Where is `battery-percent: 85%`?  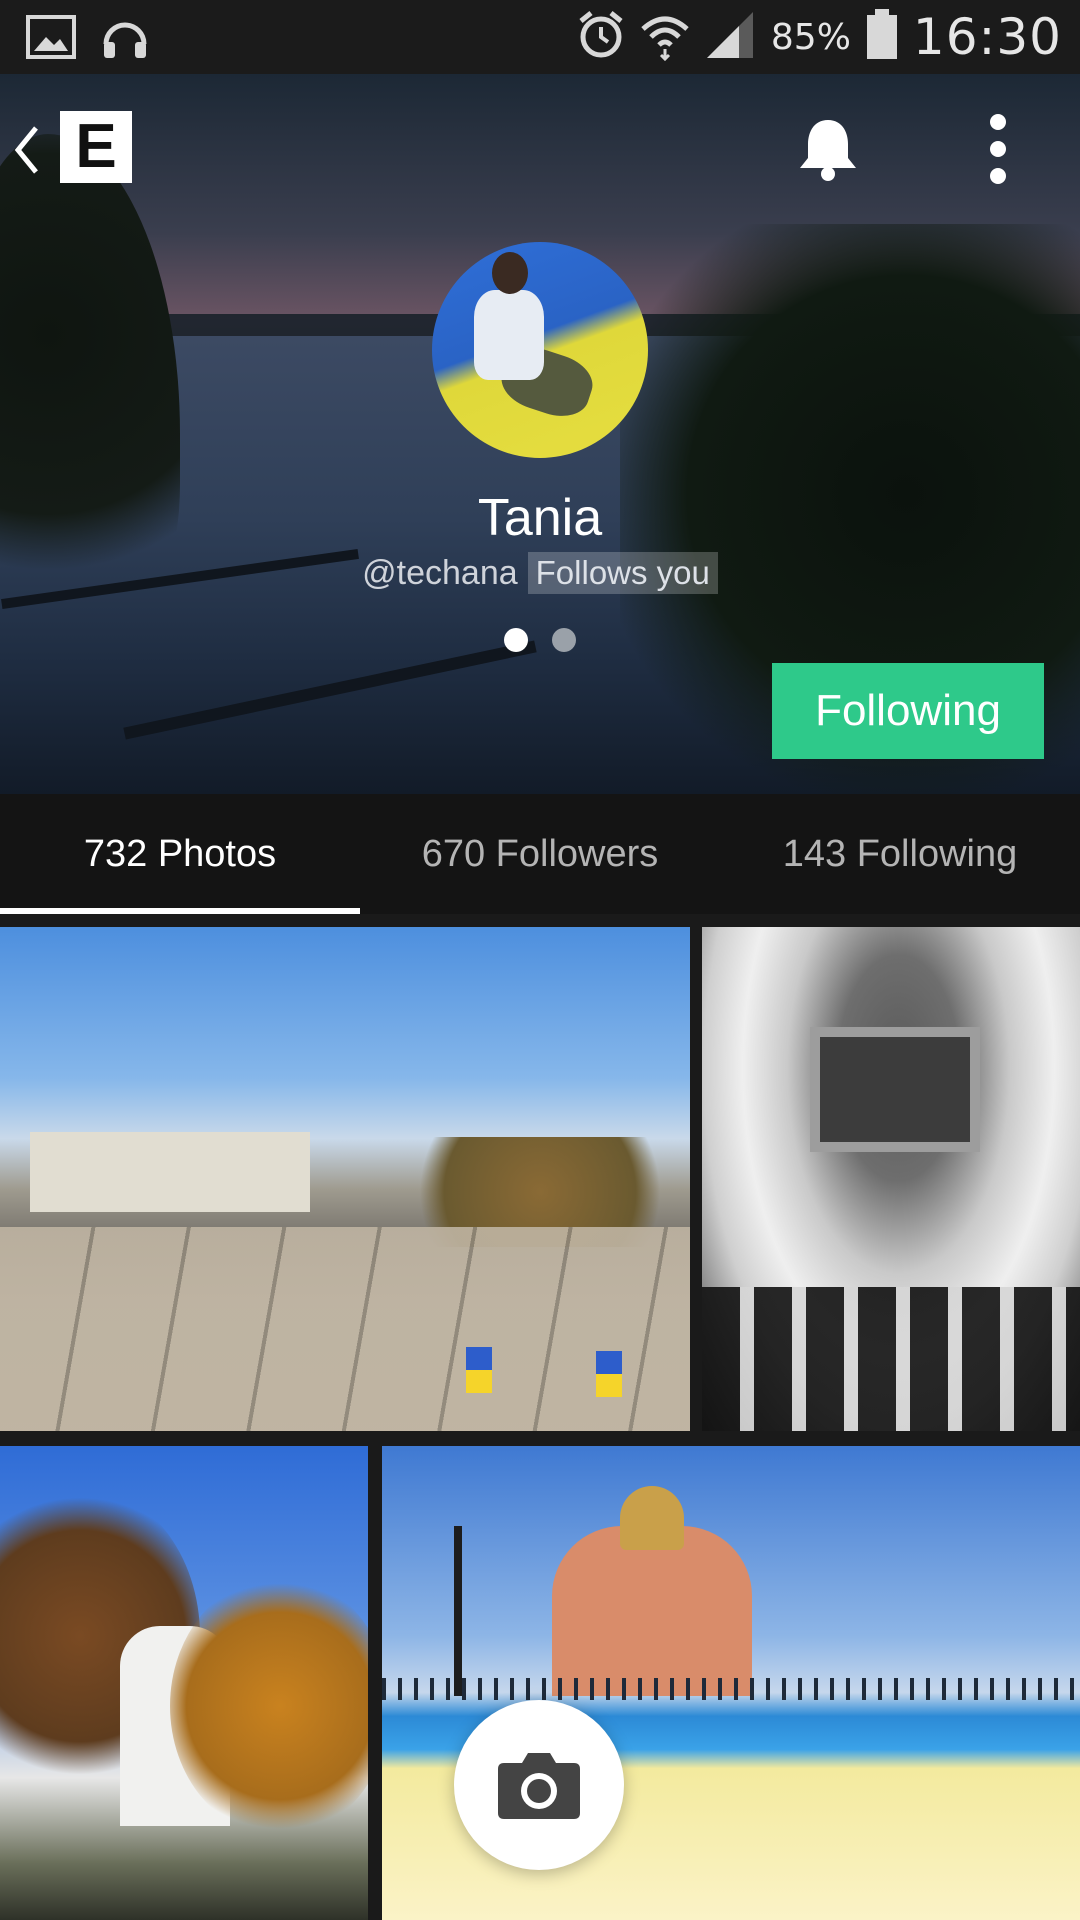
battery-percent: 85% is located at coordinates (810, 37).